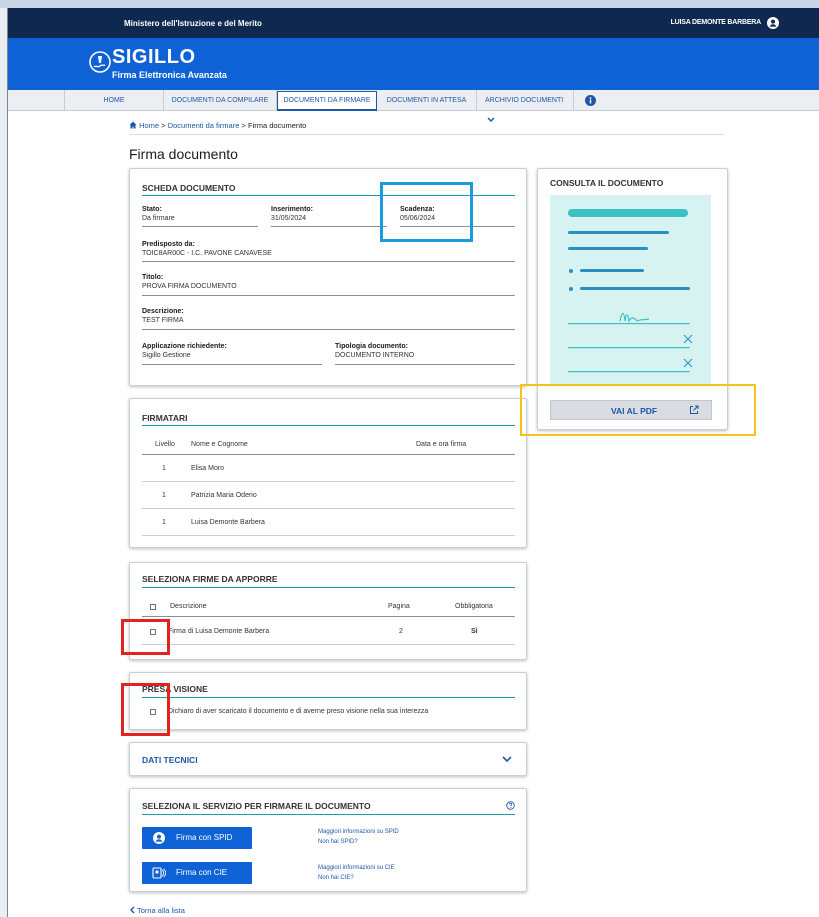  Describe the element at coordinates (149, 125) in the screenshot. I see `breadcrumb-home: Home` at that location.